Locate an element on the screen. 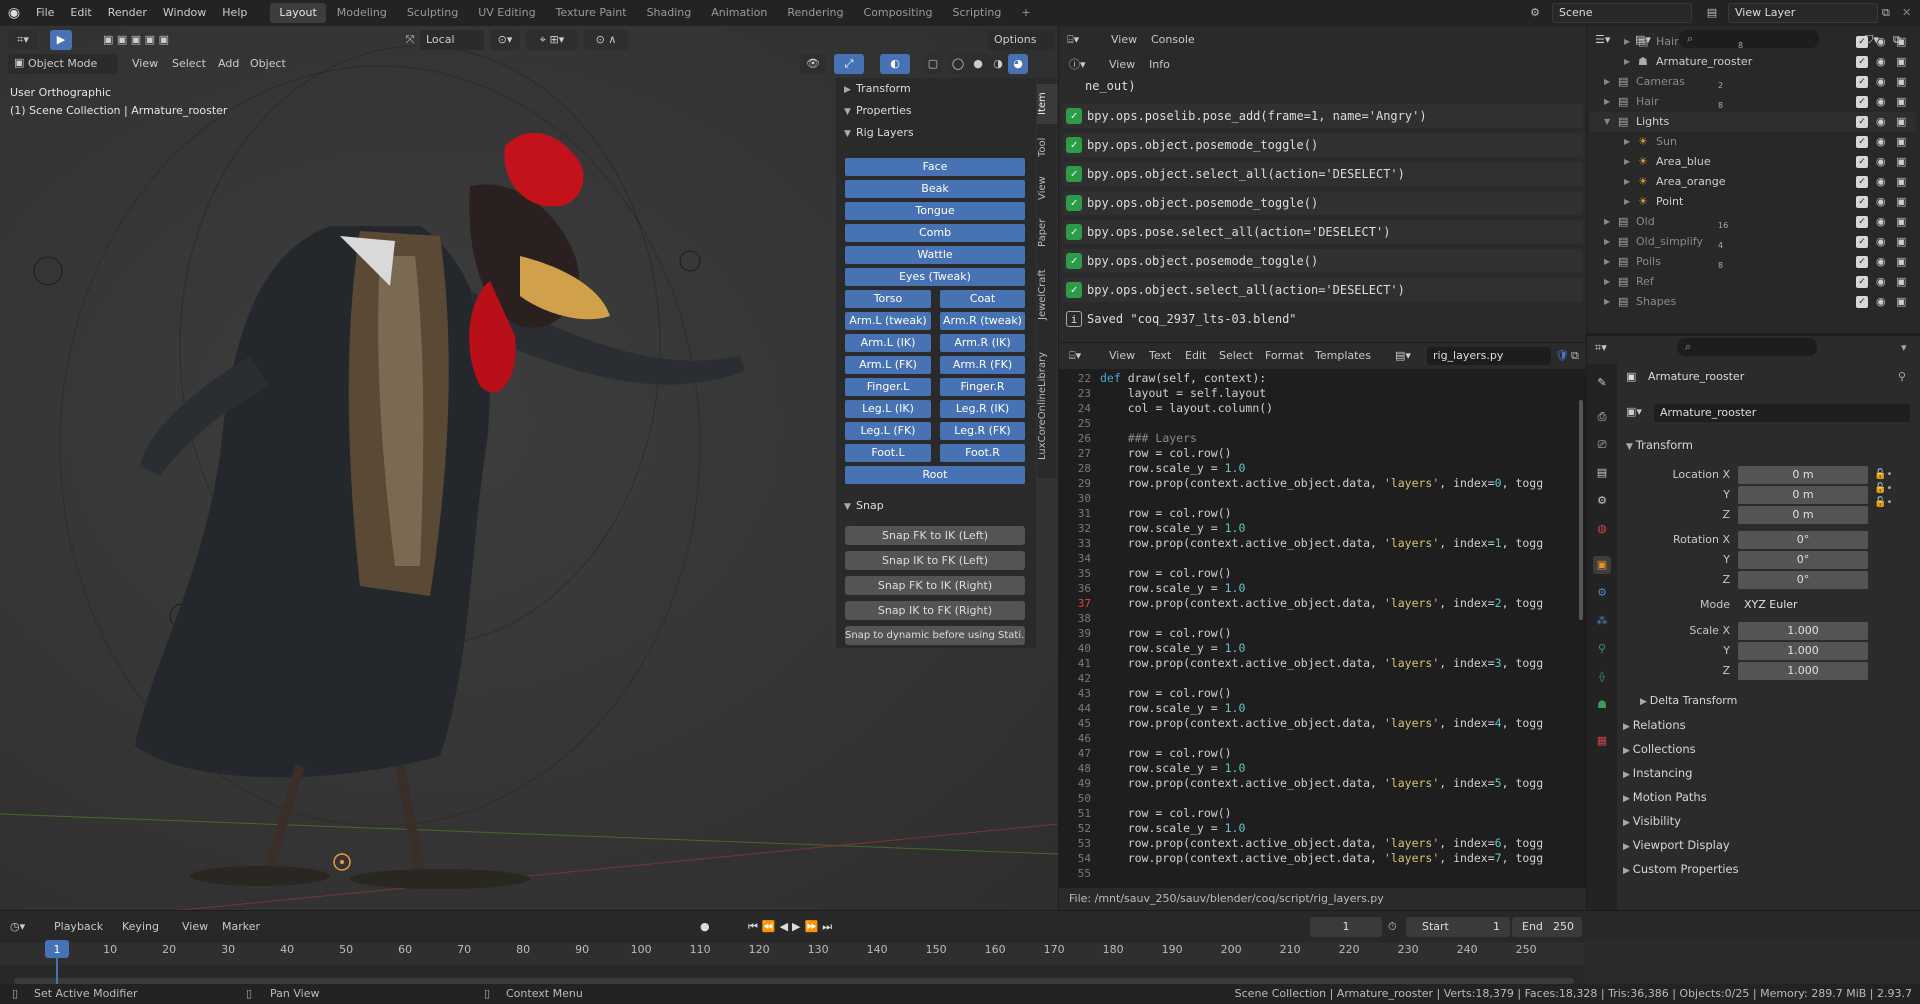 The height and width of the screenshot is (1004, 1920). rig-layer-arm-l-tweak-button: Arm.L (tweak) is located at coordinates (888, 321).